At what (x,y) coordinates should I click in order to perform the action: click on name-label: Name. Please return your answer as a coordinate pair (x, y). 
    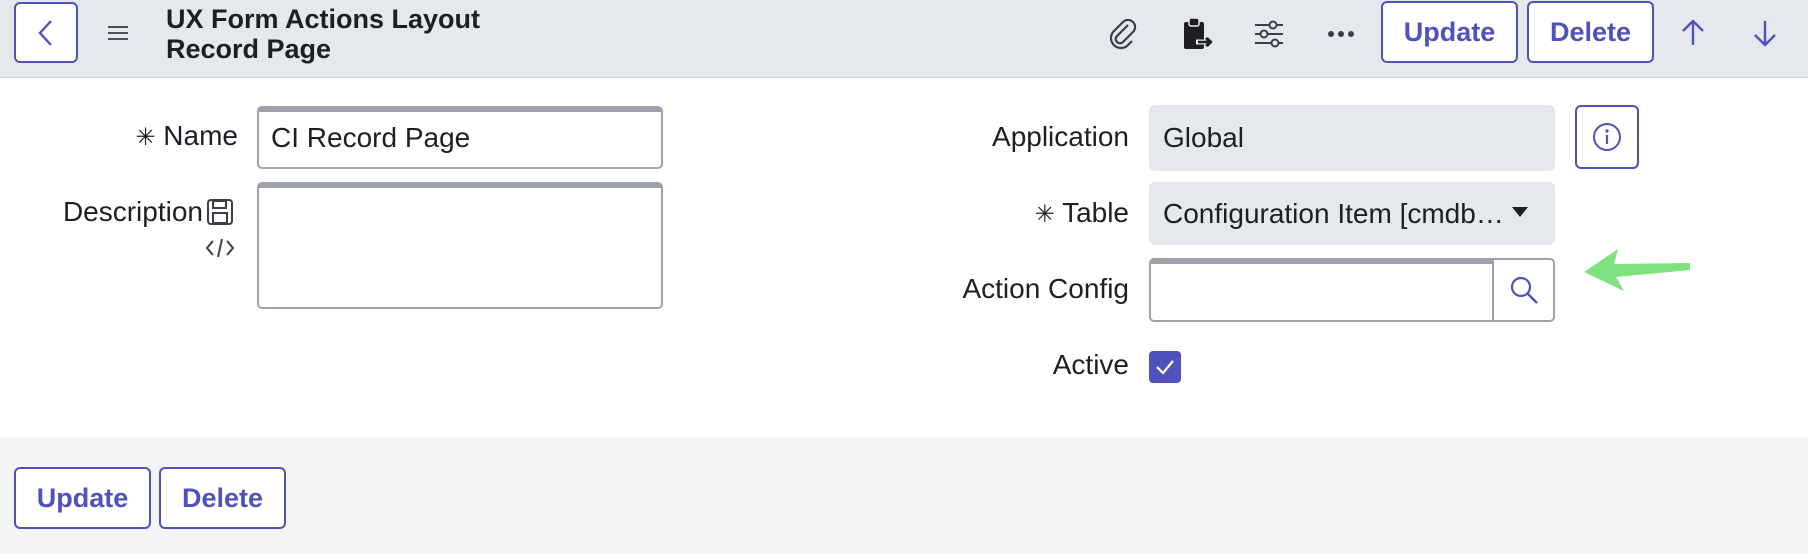
    Looking at the image, I should click on (200, 135).